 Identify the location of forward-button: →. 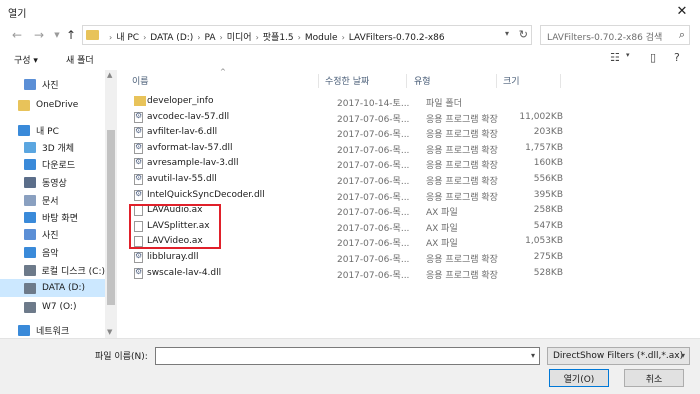
(39, 35).